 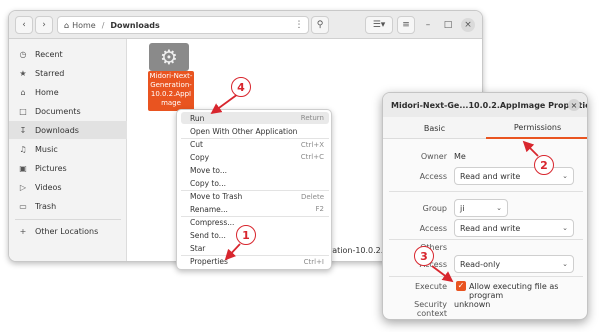 What do you see at coordinates (23, 231) in the screenshot?
I see `plus-icon: +` at bounding box center [23, 231].